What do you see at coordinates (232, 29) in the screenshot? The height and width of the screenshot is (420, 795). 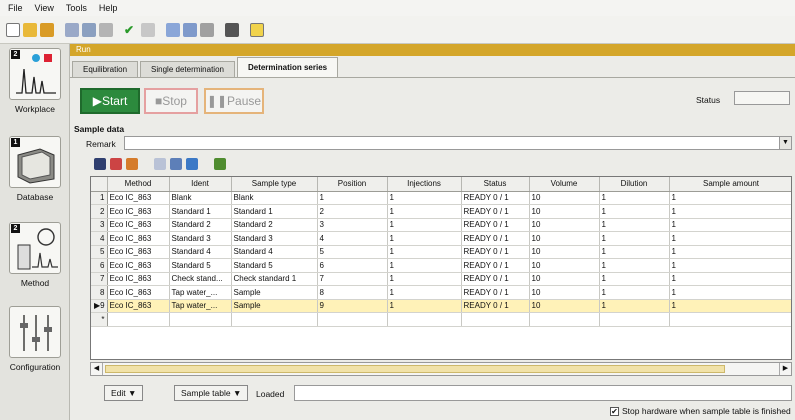 I see `user-icon` at bounding box center [232, 29].